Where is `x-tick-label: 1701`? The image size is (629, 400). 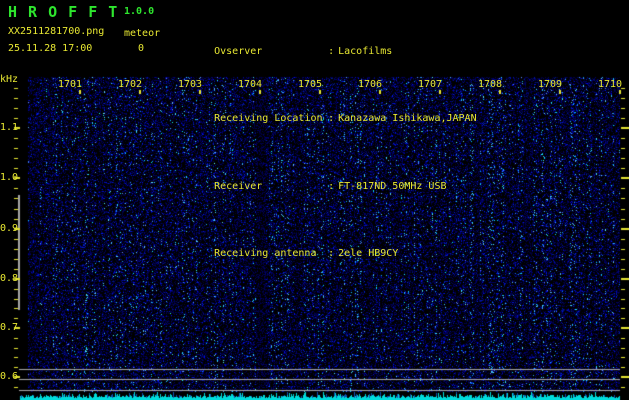 x-tick-label: 1701 is located at coordinates (70, 84).